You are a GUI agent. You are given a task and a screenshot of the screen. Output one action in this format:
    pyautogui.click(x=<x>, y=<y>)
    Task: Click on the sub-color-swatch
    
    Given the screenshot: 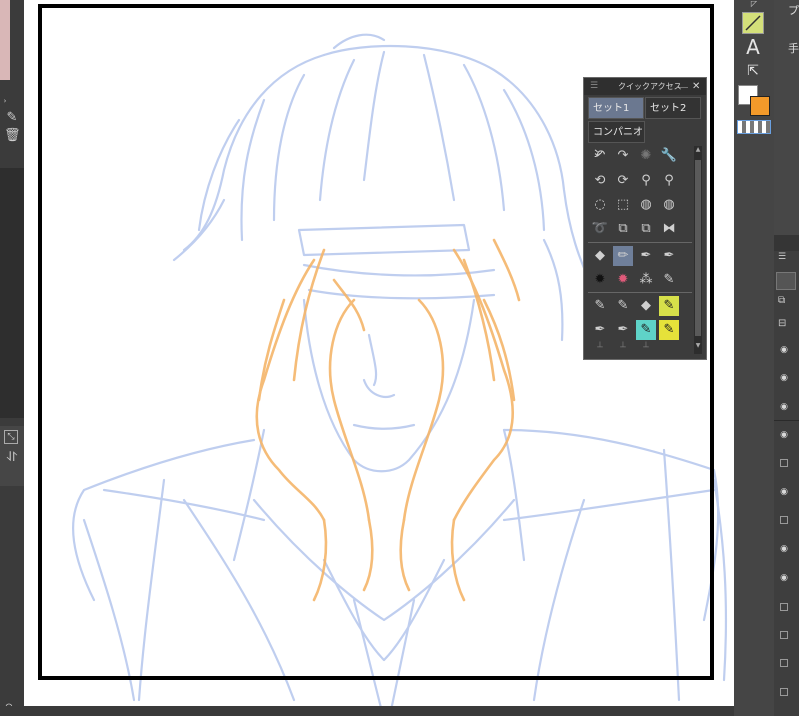 What is the action you would take?
    pyautogui.click(x=760, y=106)
    